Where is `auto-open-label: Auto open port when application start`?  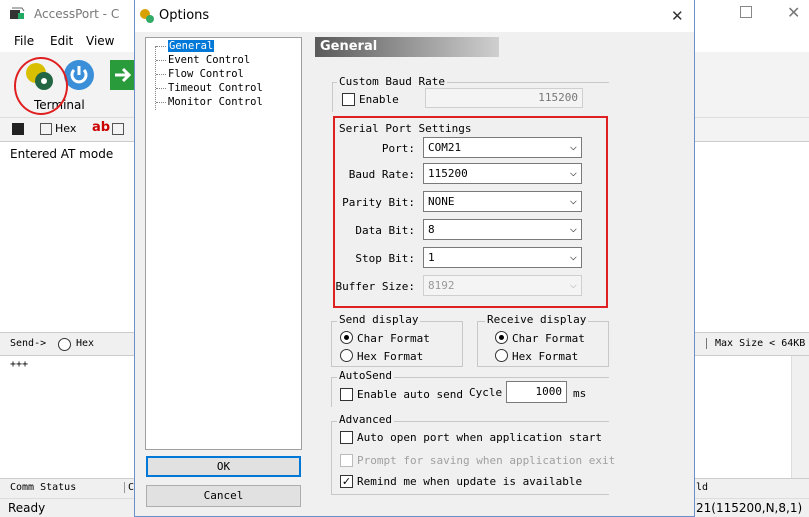 auto-open-label: Auto open port when application start is located at coordinates (480, 437).